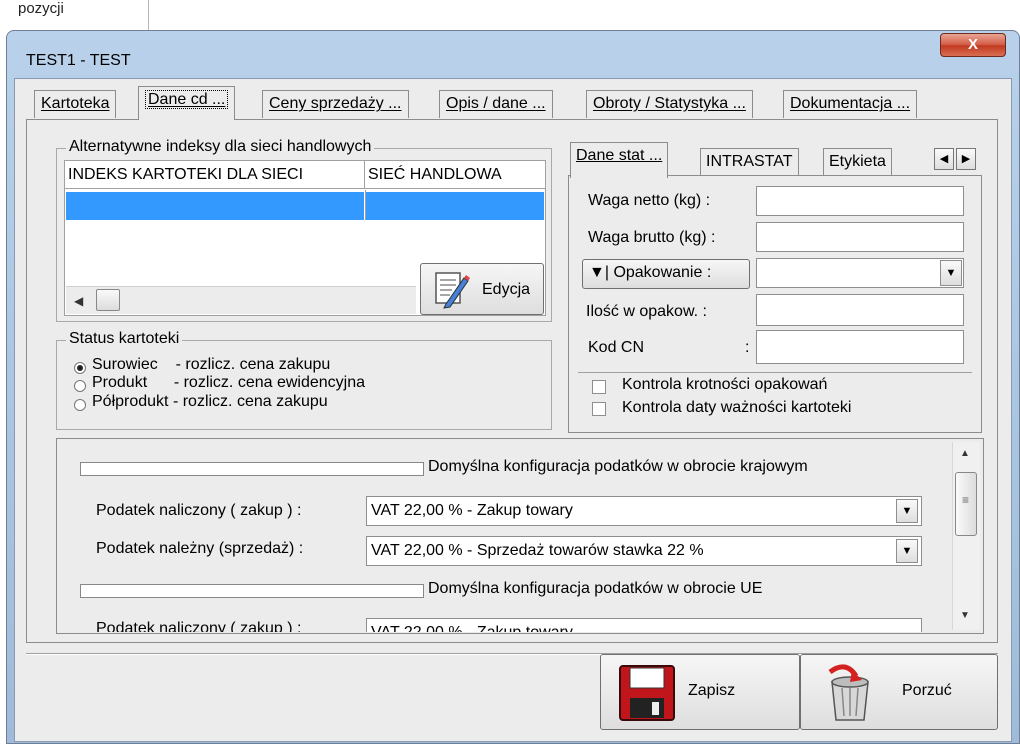 The image size is (1020, 744). What do you see at coordinates (41, 8) in the screenshot?
I see `background-label: pozycji` at bounding box center [41, 8].